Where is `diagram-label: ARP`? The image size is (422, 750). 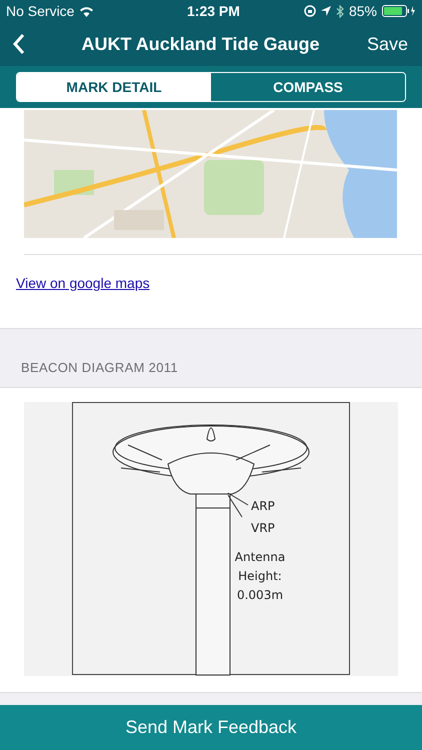
diagram-label: ARP is located at coordinates (263, 506).